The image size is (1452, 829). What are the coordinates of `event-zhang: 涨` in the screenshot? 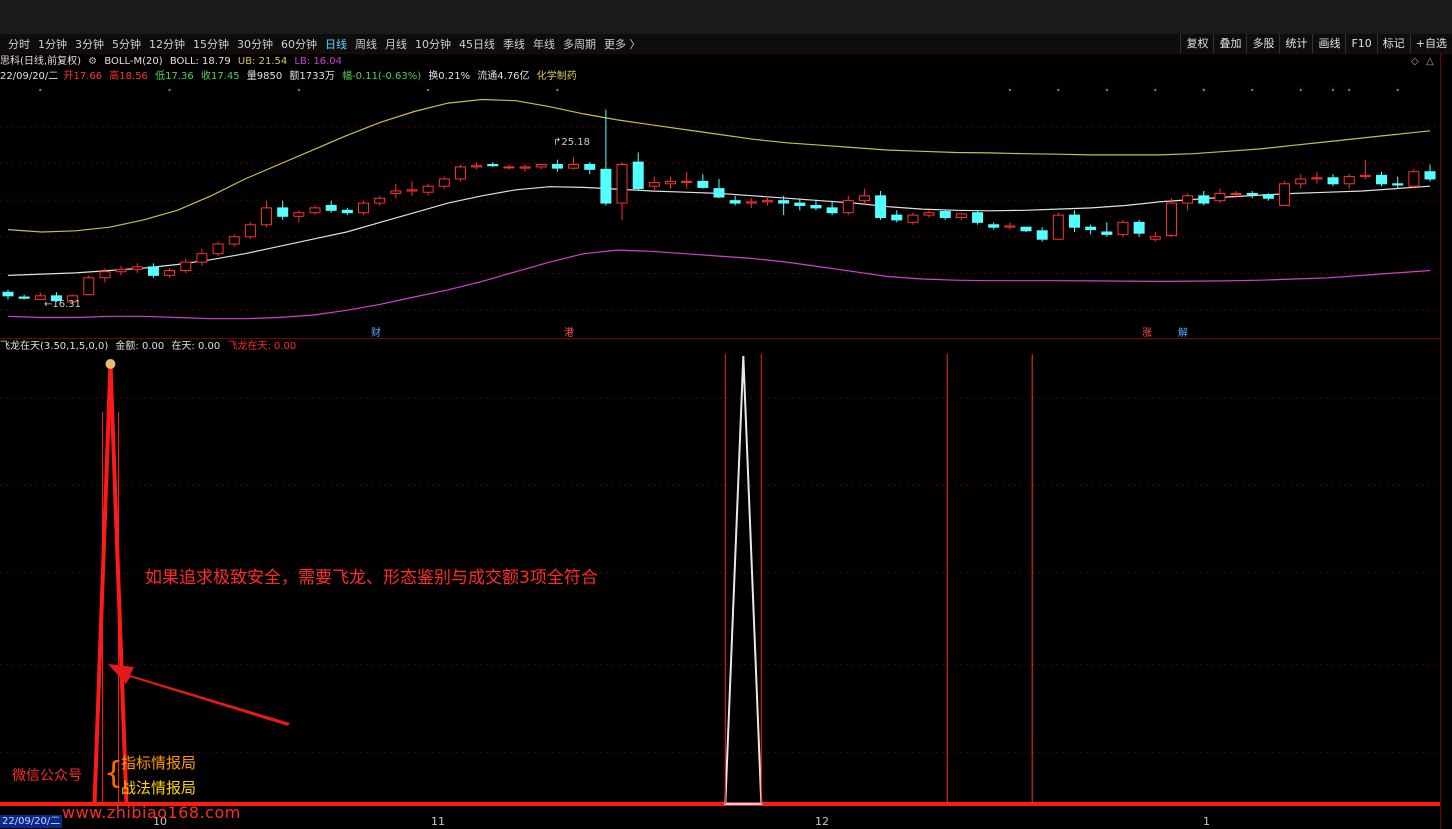 It's located at (1147, 331).